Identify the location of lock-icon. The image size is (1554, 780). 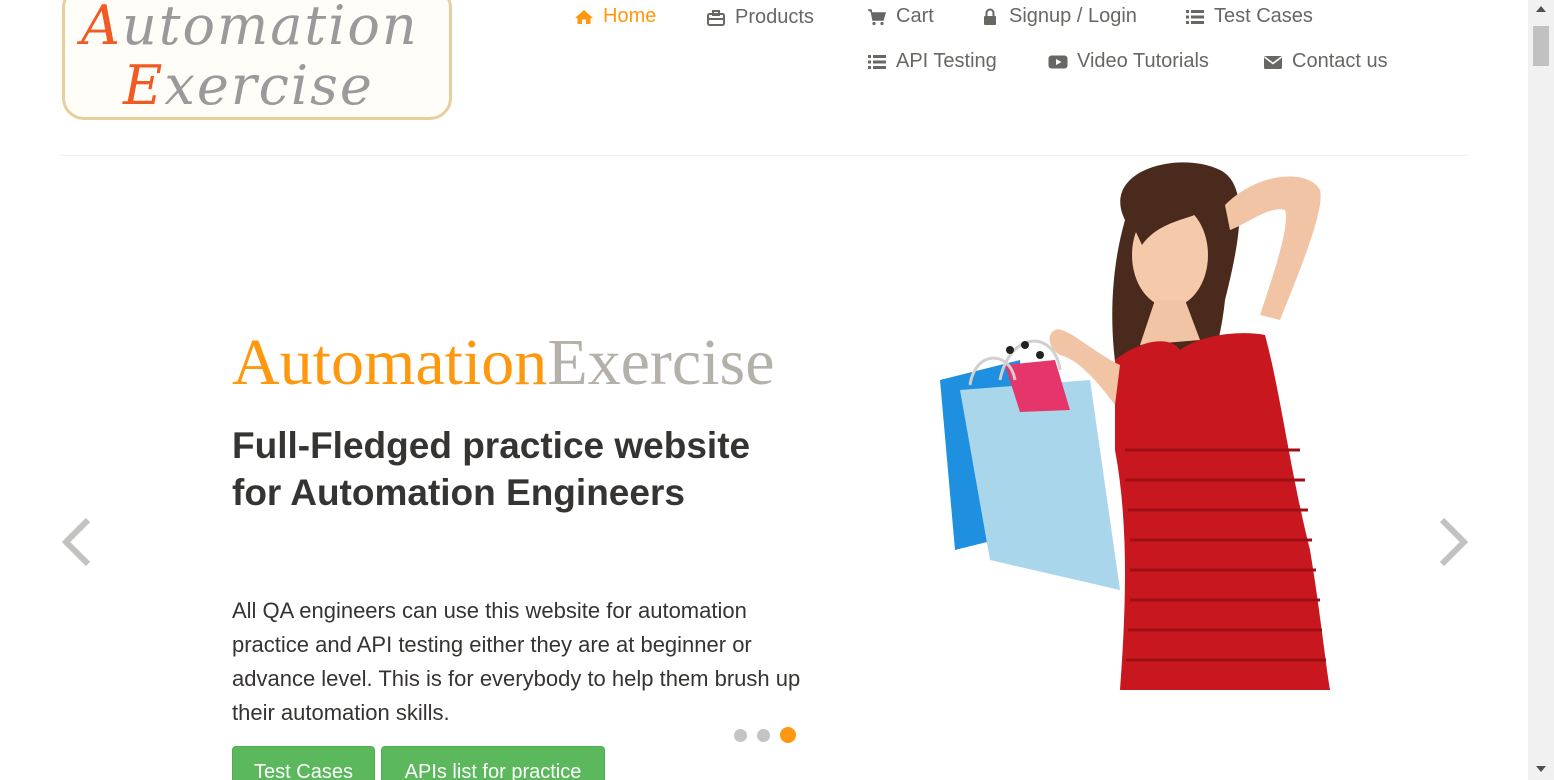
(990, 17).